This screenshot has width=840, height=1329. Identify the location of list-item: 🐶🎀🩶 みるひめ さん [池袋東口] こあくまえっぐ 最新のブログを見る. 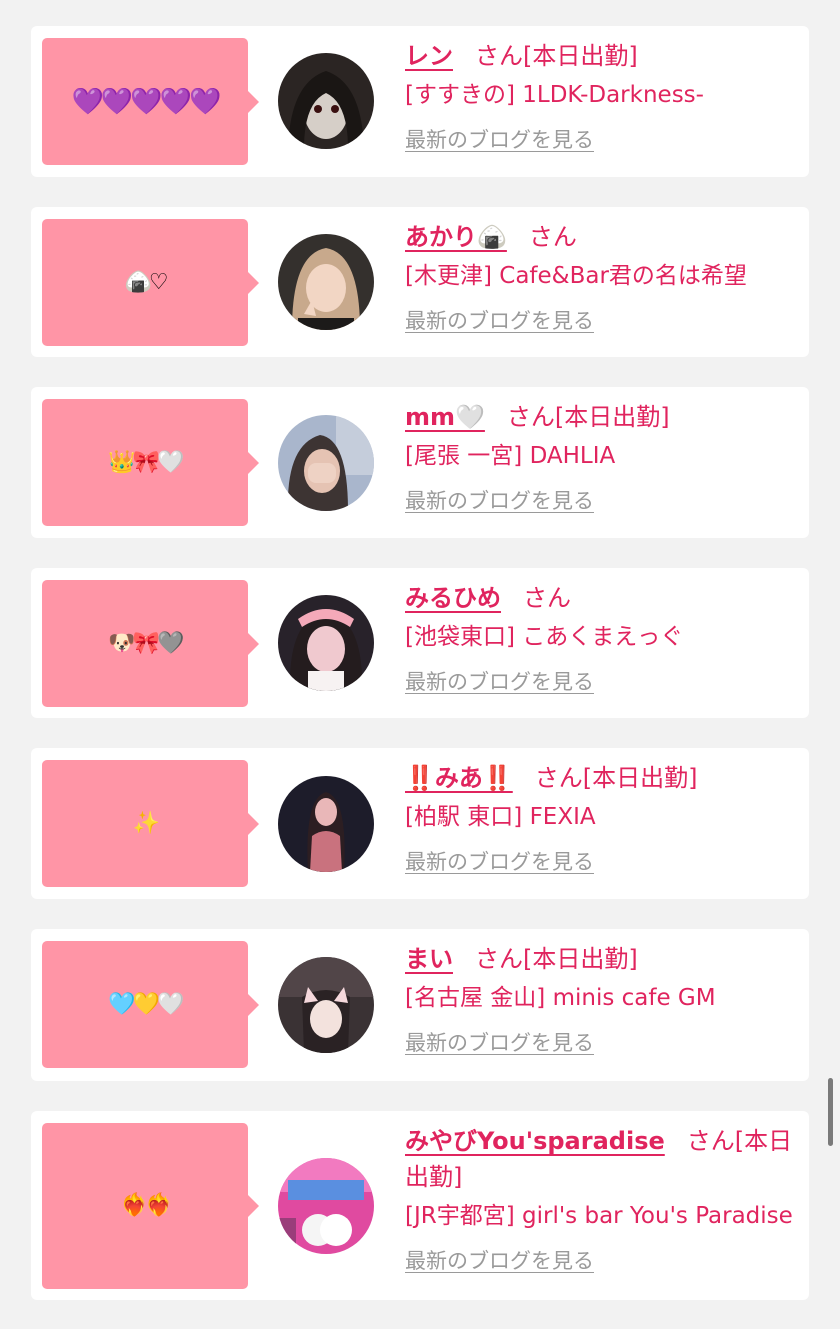
(420, 643).